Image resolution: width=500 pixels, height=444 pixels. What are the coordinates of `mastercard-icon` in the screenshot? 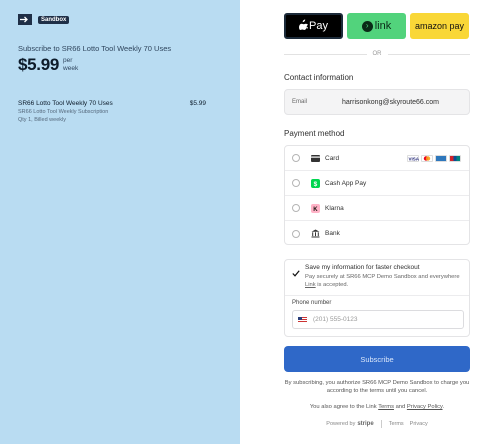 It's located at (427, 158).